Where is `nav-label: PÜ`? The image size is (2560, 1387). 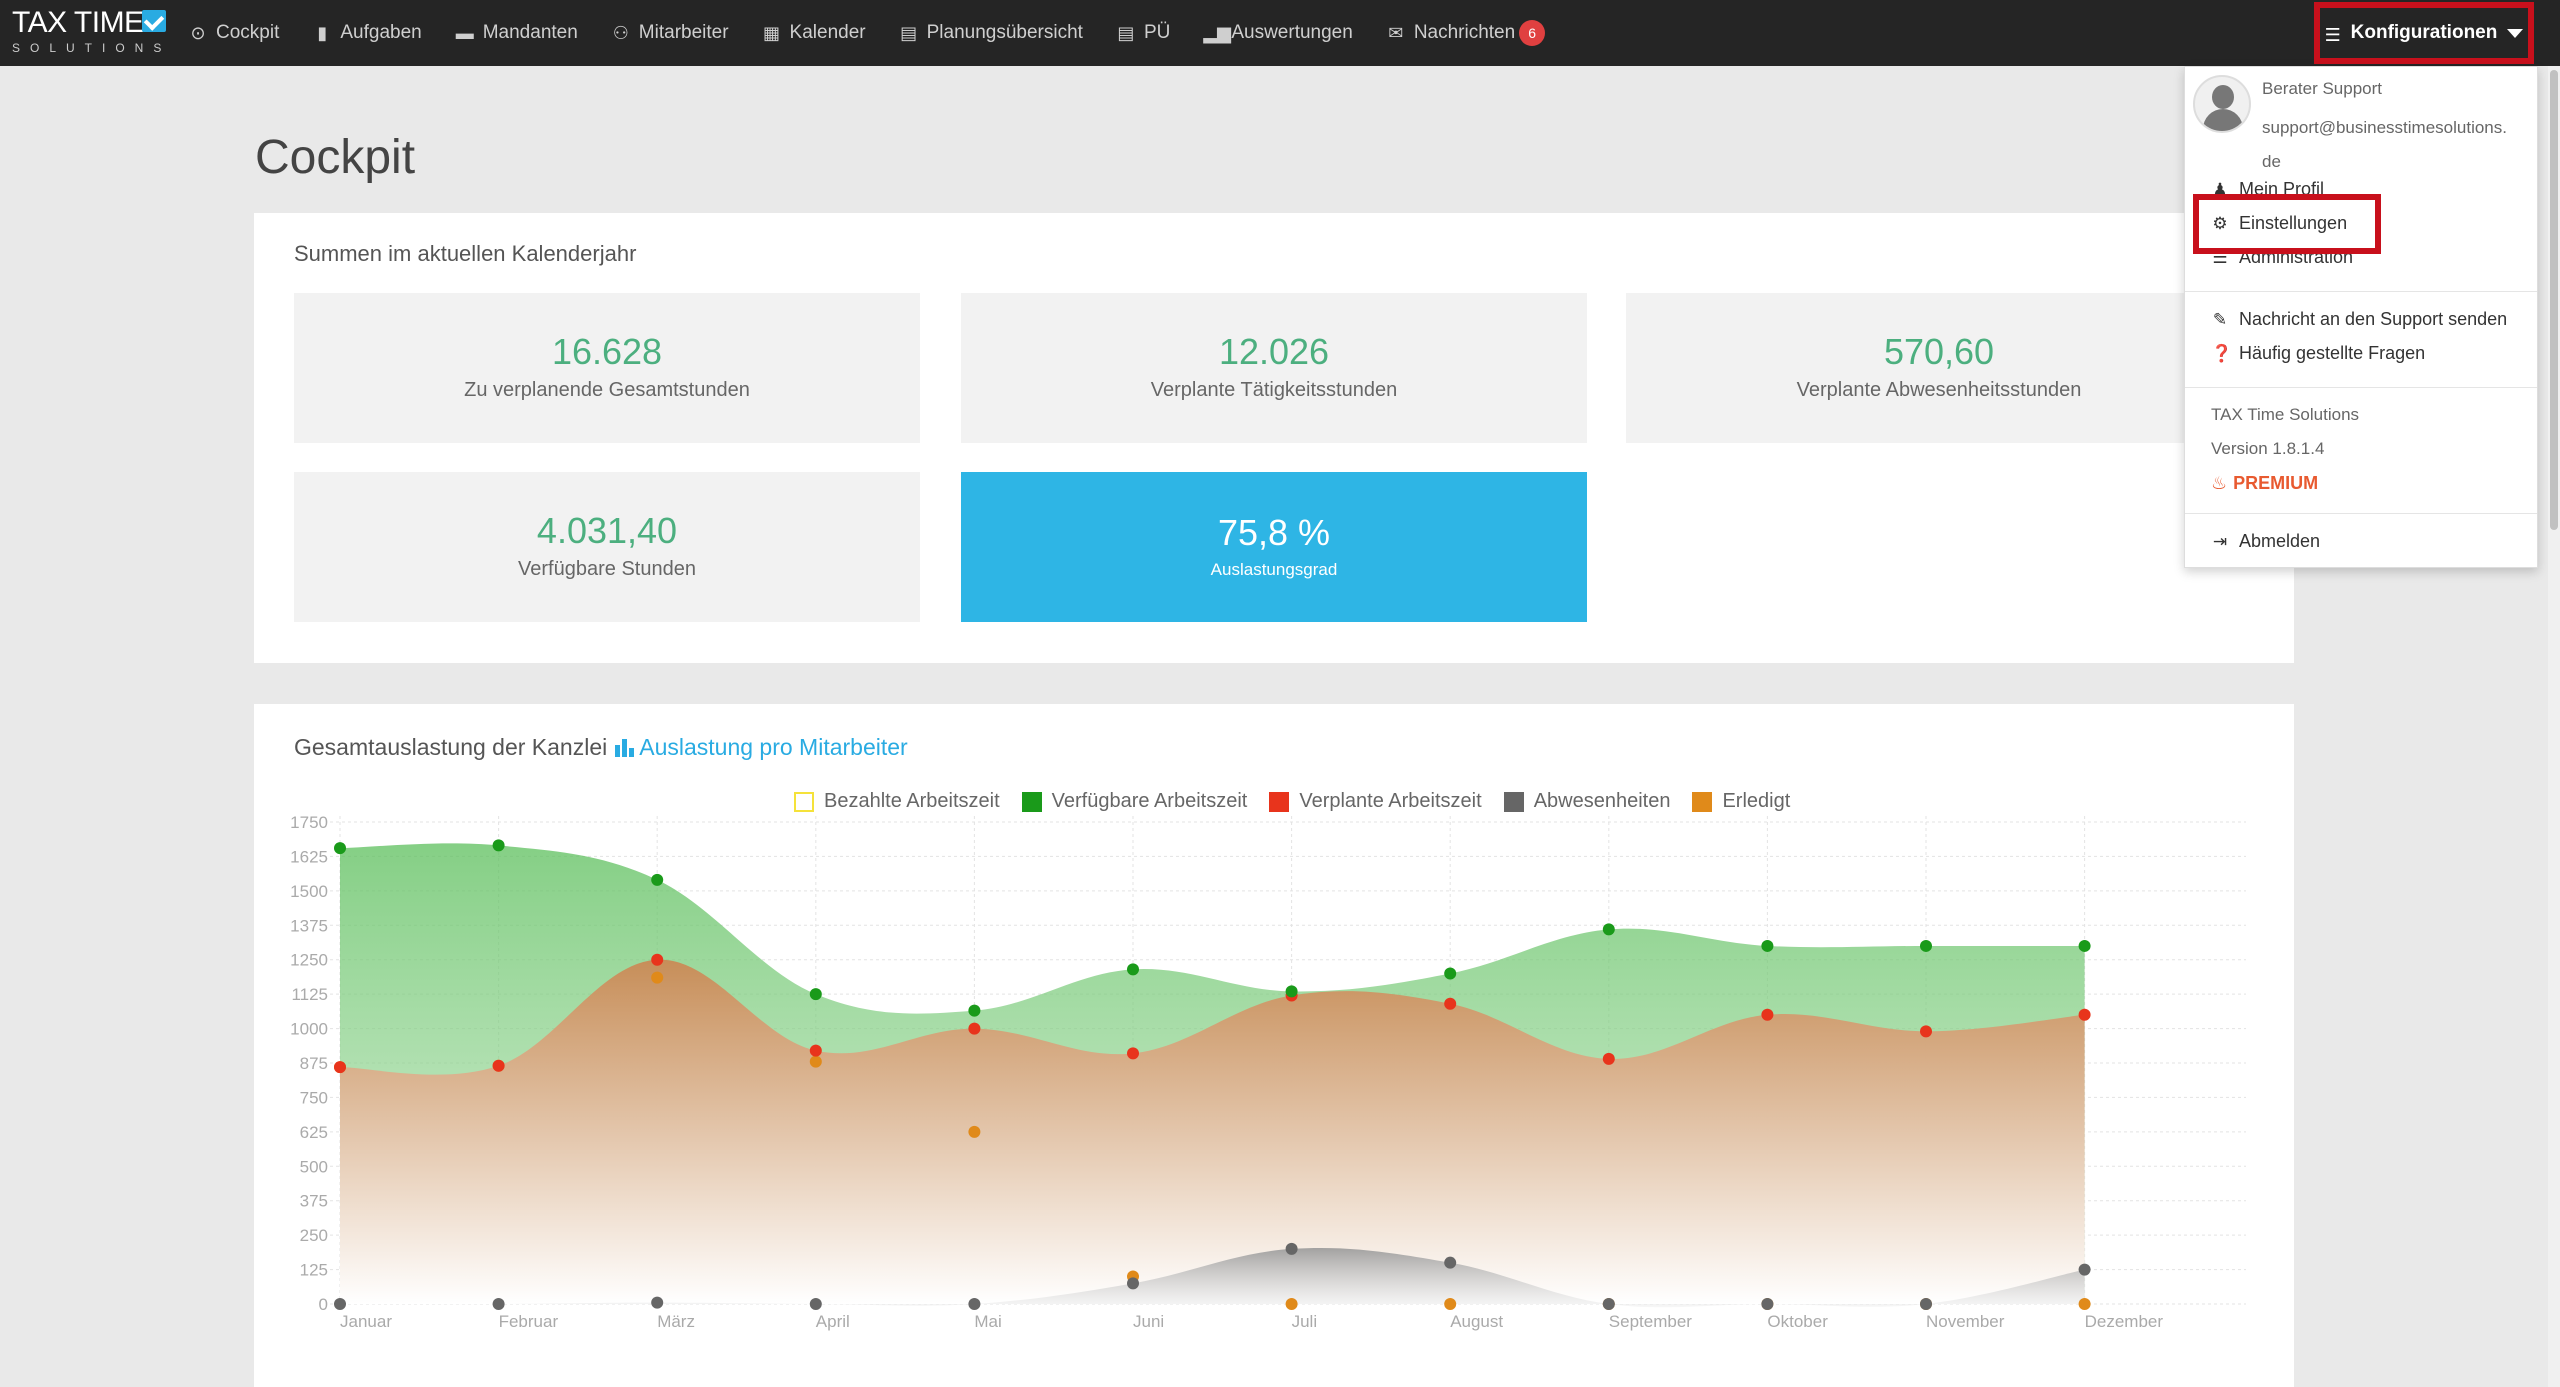
nav-label: PÜ is located at coordinates (1157, 32).